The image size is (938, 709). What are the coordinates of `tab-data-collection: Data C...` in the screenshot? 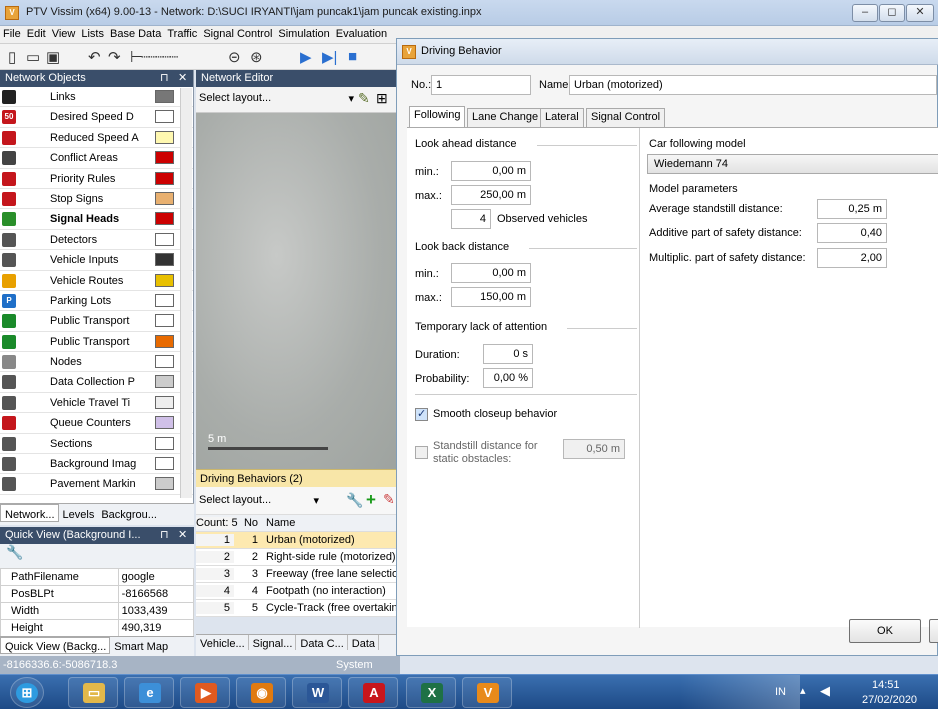 It's located at (322, 642).